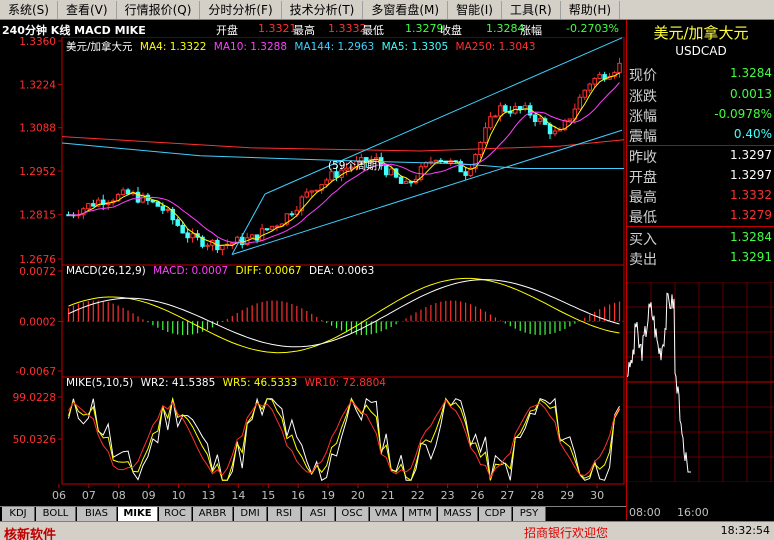 The width and height of the screenshot is (774, 540). What do you see at coordinates (643, 117) in the screenshot?
I see `quote-row-label: 涨幅` at bounding box center [643, 117].